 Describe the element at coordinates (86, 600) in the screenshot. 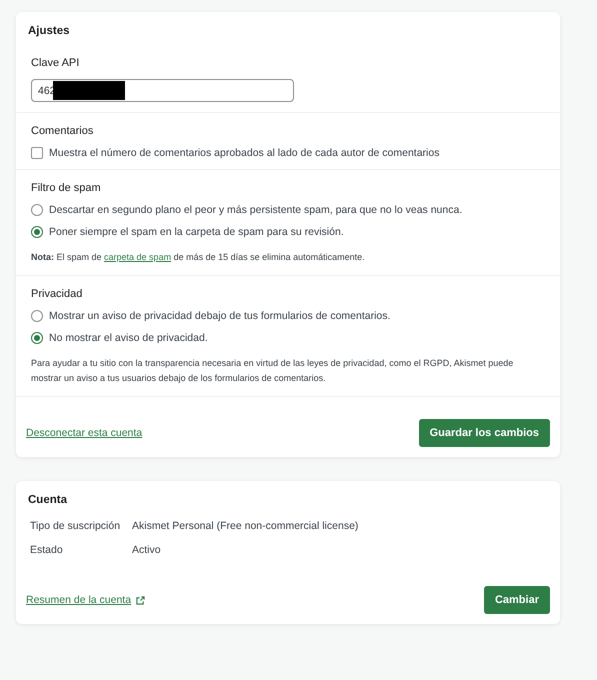

I see `account-summary-link: Resumen de la cuenta` at that location.